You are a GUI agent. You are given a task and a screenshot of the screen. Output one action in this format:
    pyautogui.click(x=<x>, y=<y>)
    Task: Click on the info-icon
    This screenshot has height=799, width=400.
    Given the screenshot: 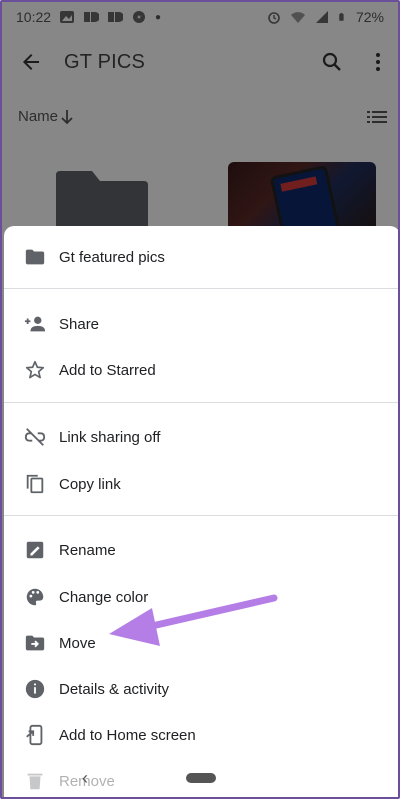 What is the action you would take?
    pyautogui.click(x=35, y=689)
    